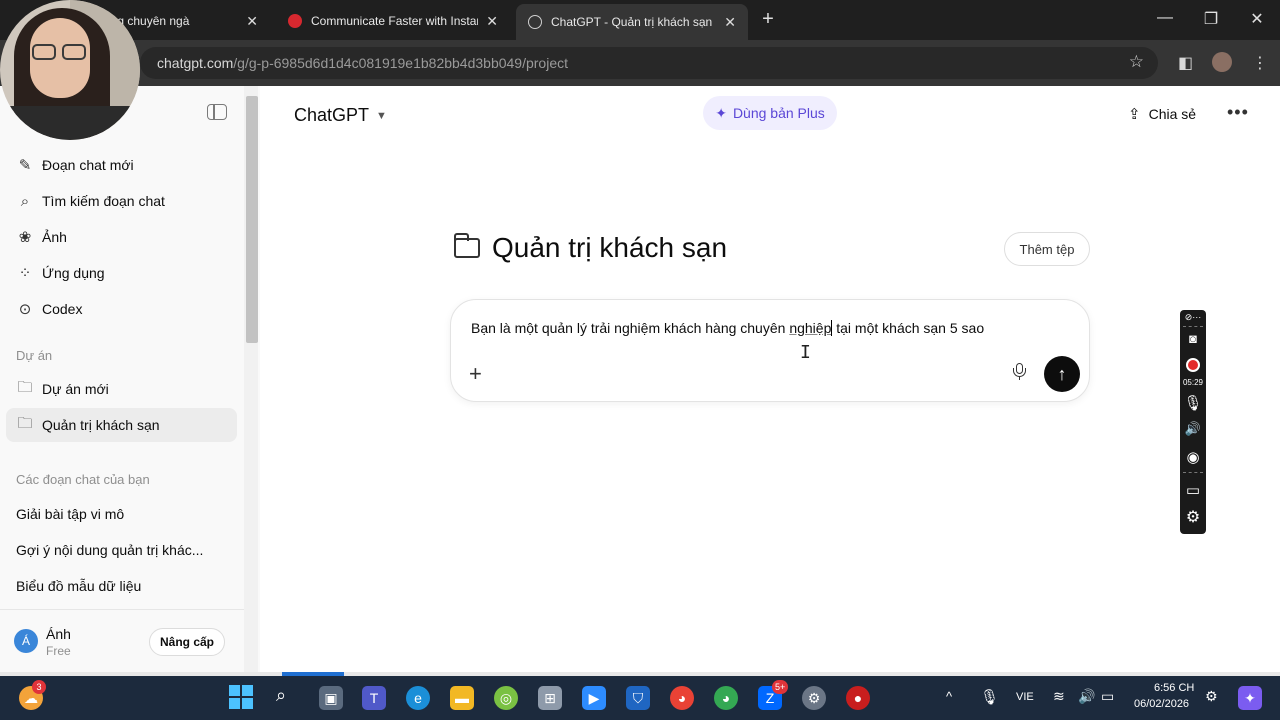  Describe the element at coordinates (768, 19) in the screenshot. I see `new-tab-icon: +` at that location.